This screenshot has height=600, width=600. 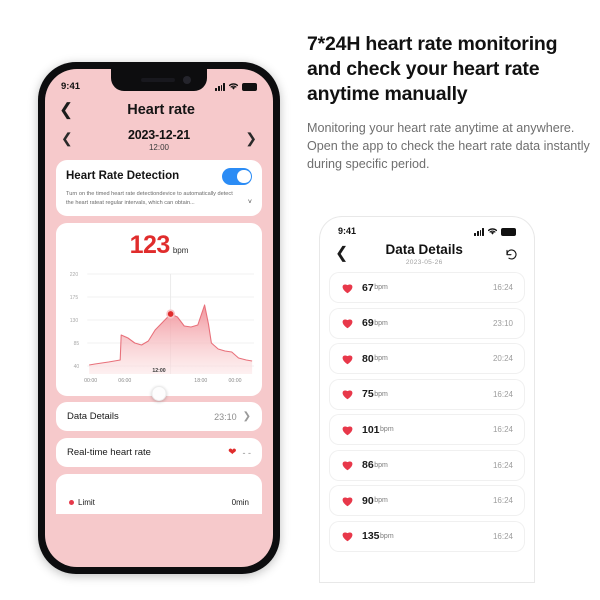 I want to click on svg-text: 220, so click(x=74, y=275).